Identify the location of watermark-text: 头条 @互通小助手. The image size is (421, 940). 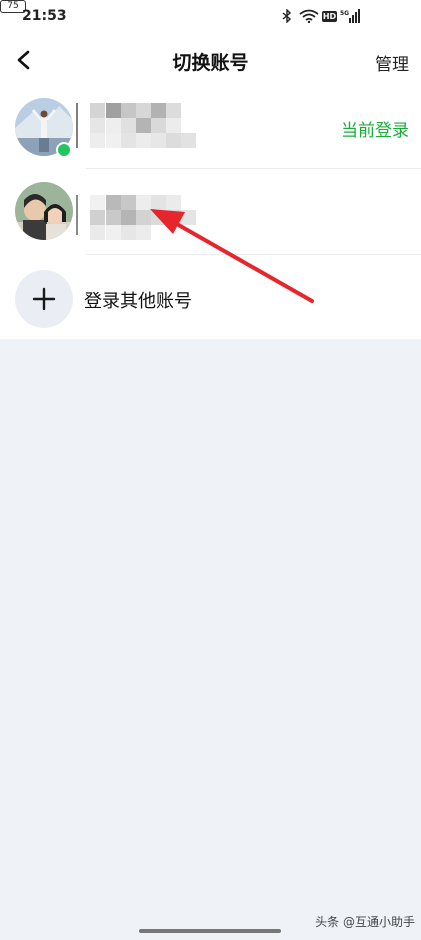
(365, 922).